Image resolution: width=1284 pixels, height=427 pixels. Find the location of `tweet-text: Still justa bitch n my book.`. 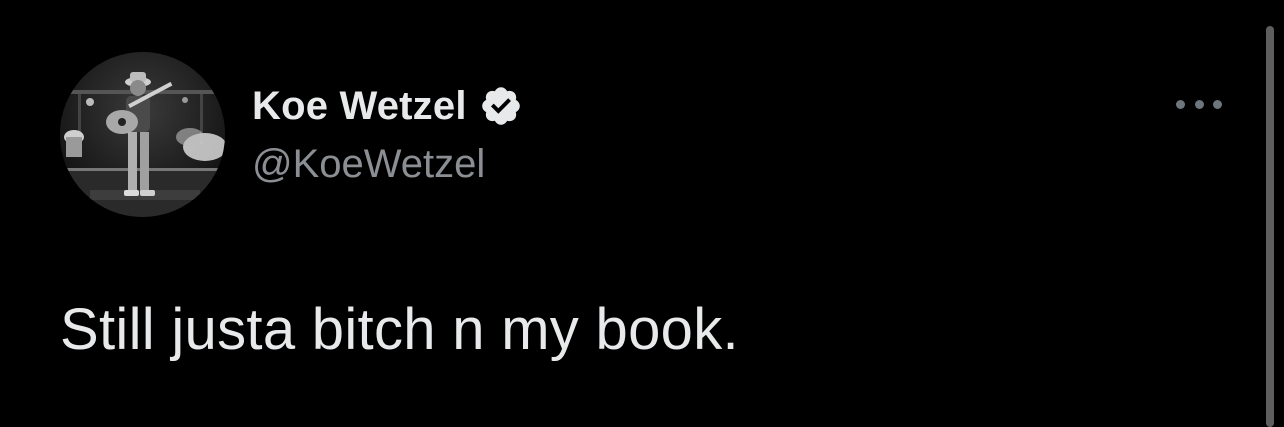

tweet-text: Still justa bitch n my book. is located at coordinates (399, 329).